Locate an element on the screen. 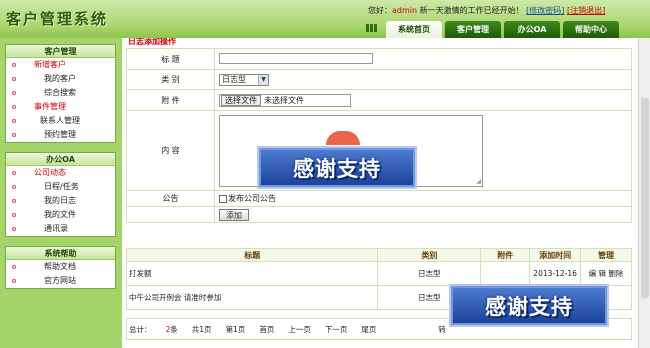 The width and height of the screenshot is (650, 348). tab-office-oa: 办公OA is located at coordinates (532, 29).